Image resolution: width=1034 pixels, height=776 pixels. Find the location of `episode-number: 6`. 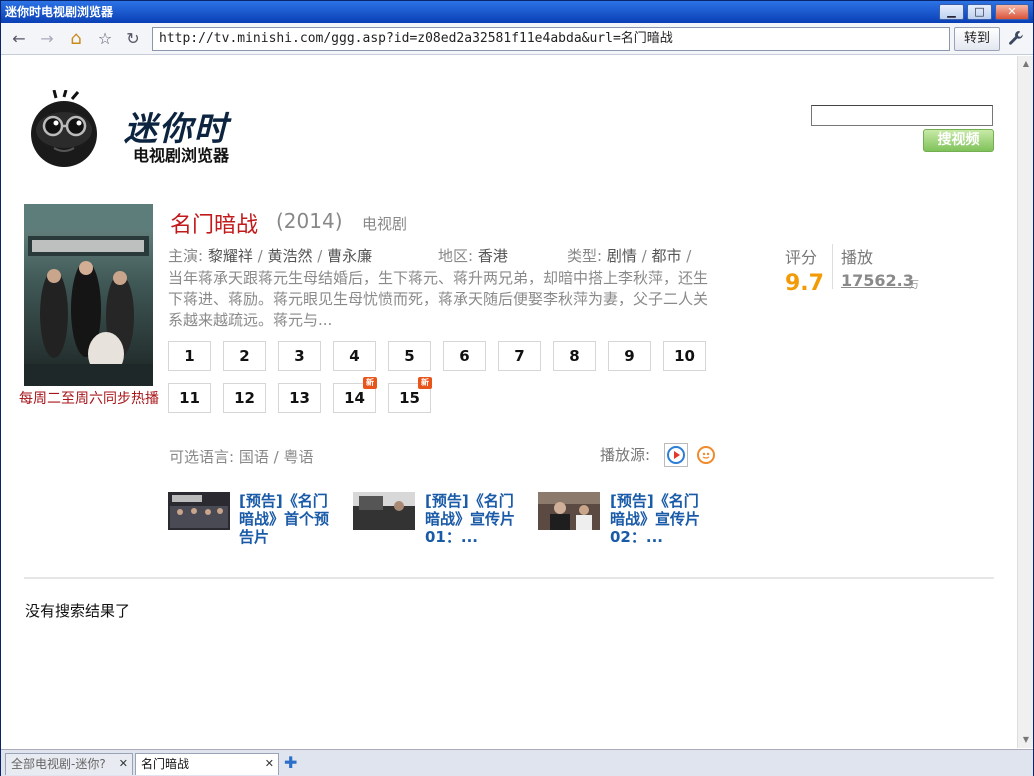

episode-number: 6 is located at coordinates (464, 356).